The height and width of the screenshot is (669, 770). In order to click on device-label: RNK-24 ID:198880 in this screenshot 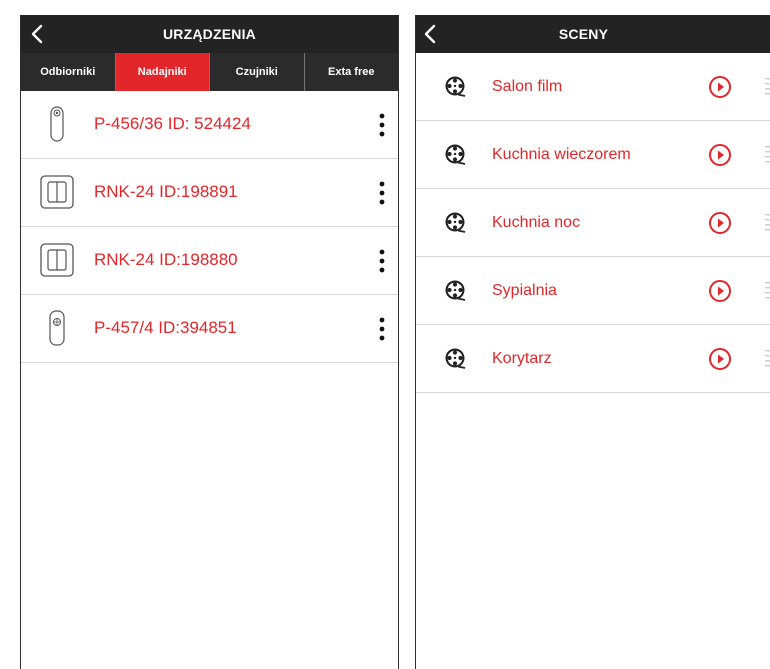, I will do `click(166, 259)`.